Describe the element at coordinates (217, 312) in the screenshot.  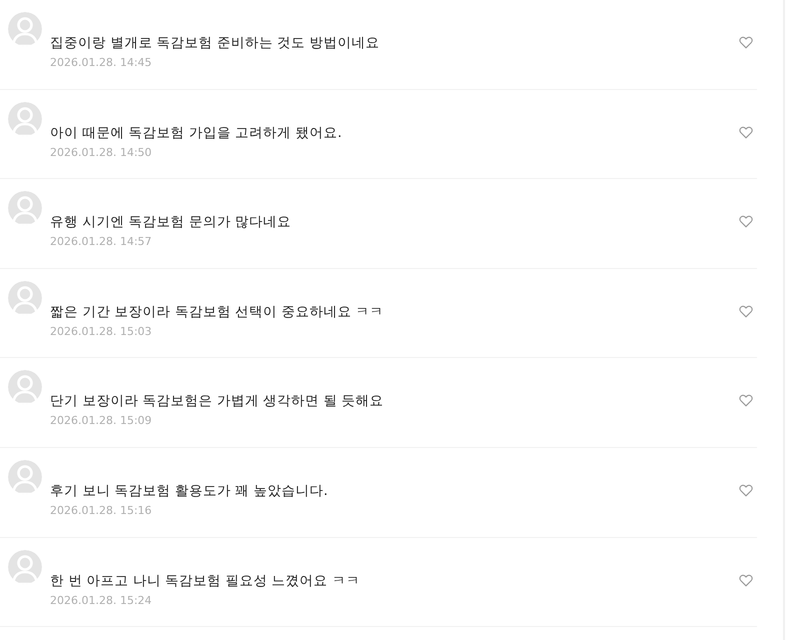
I see `comment-text: 짧은 기간 보장이라 독감보험 선택이 중요하네요 ㅋㅋ` at that location.